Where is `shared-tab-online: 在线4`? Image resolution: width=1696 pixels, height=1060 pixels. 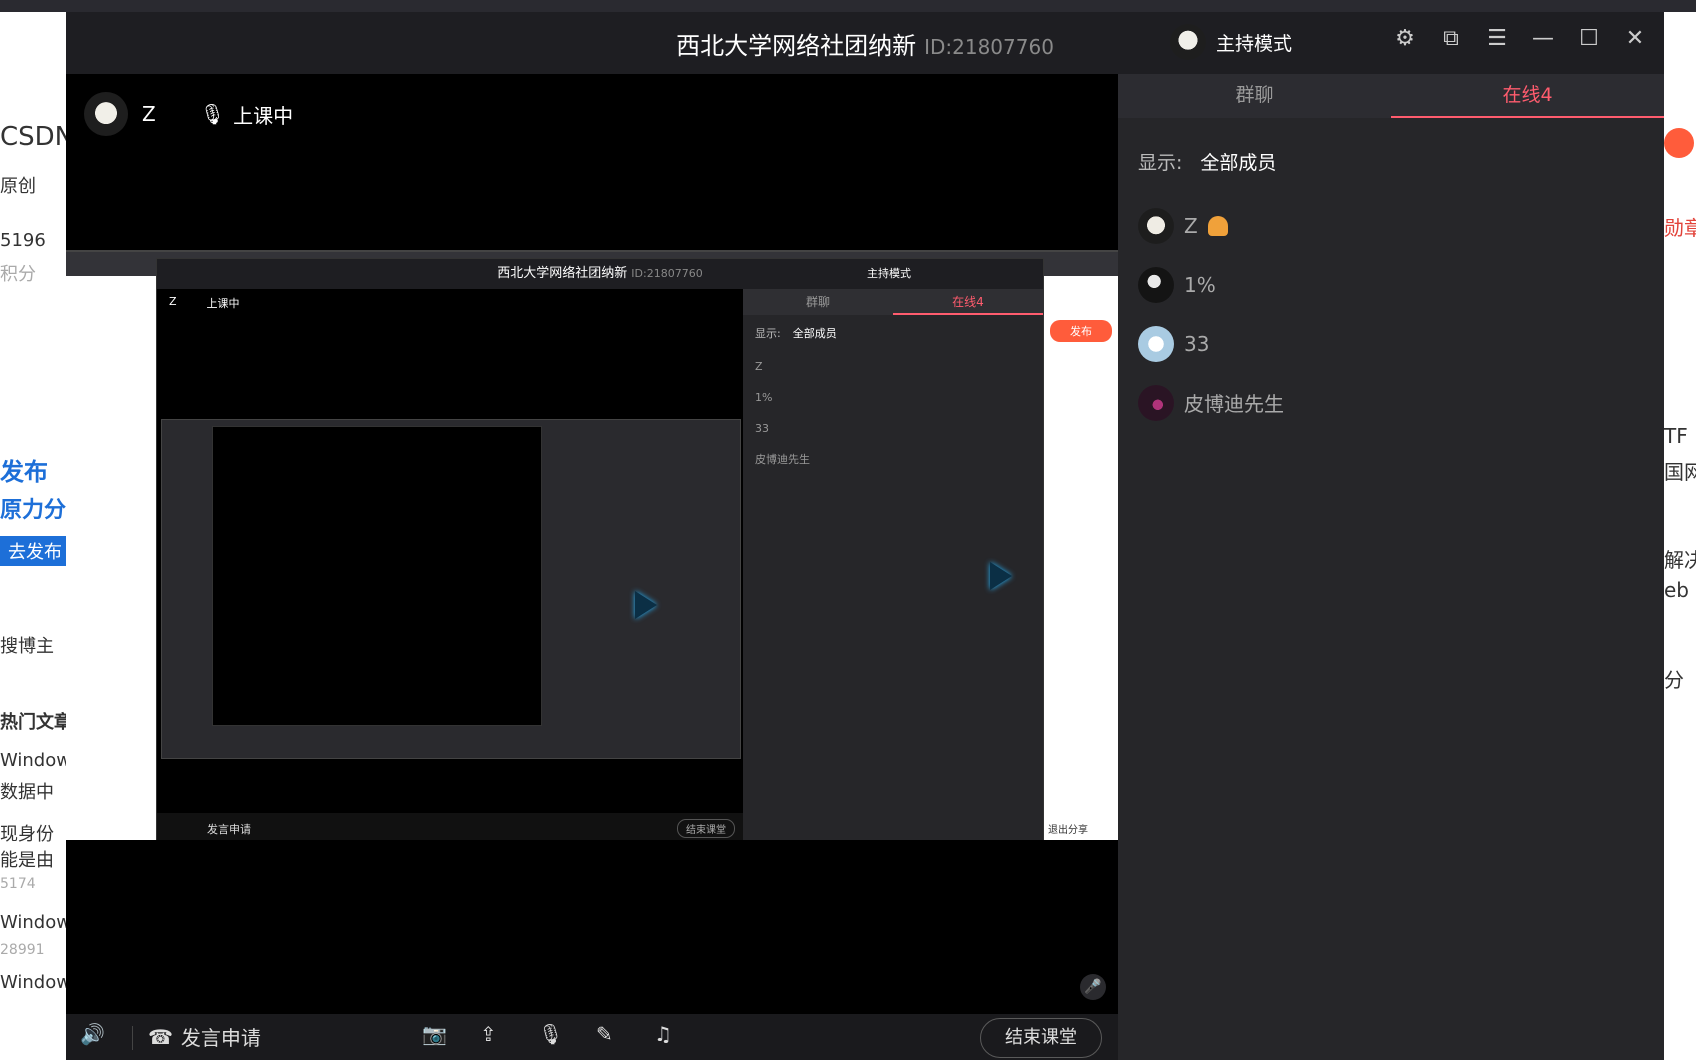
shared-tab-online: 在线4 is located at coordinates (968, 302).